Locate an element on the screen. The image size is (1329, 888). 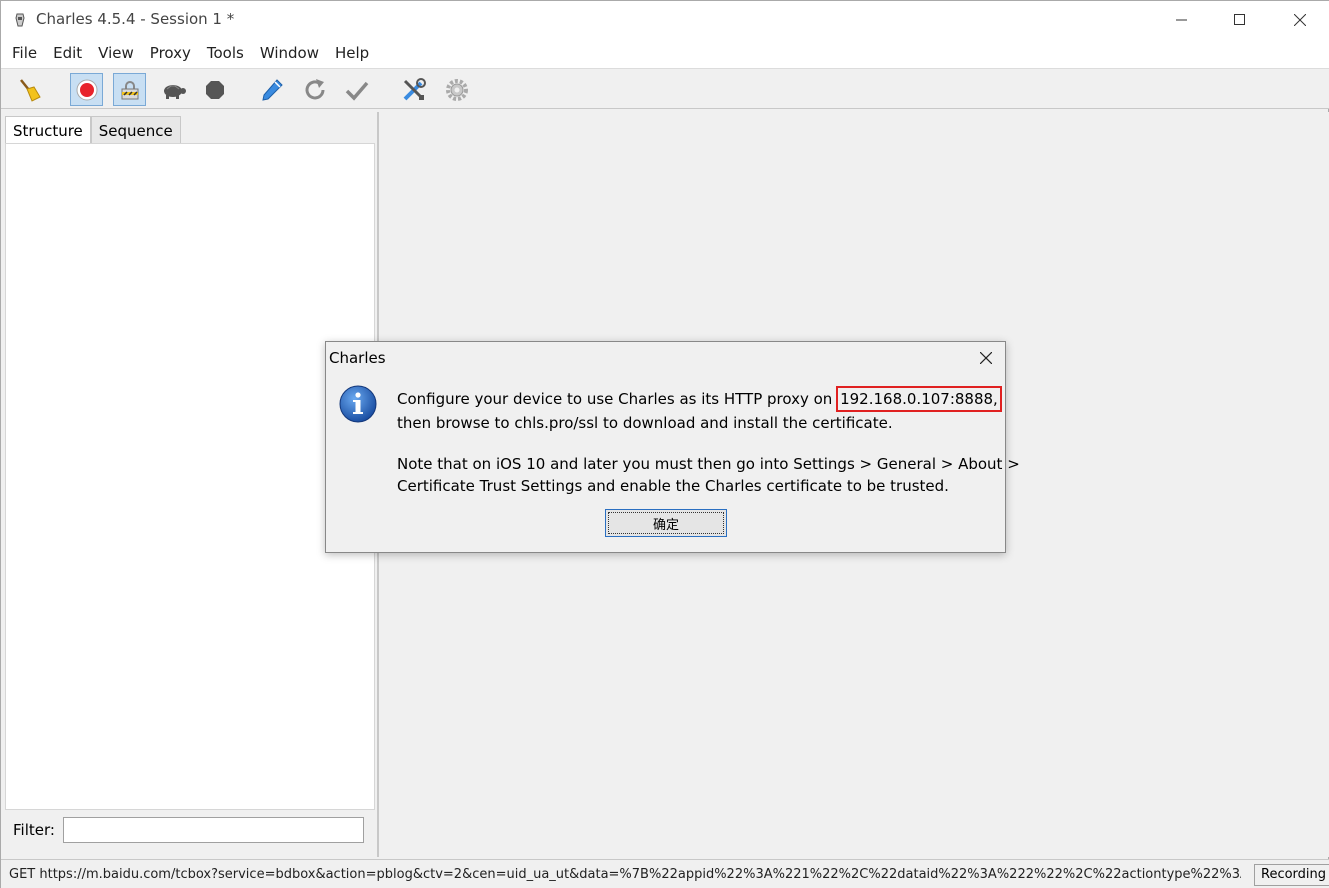
dialog-title: Charles is located at coordinates (357, 358).